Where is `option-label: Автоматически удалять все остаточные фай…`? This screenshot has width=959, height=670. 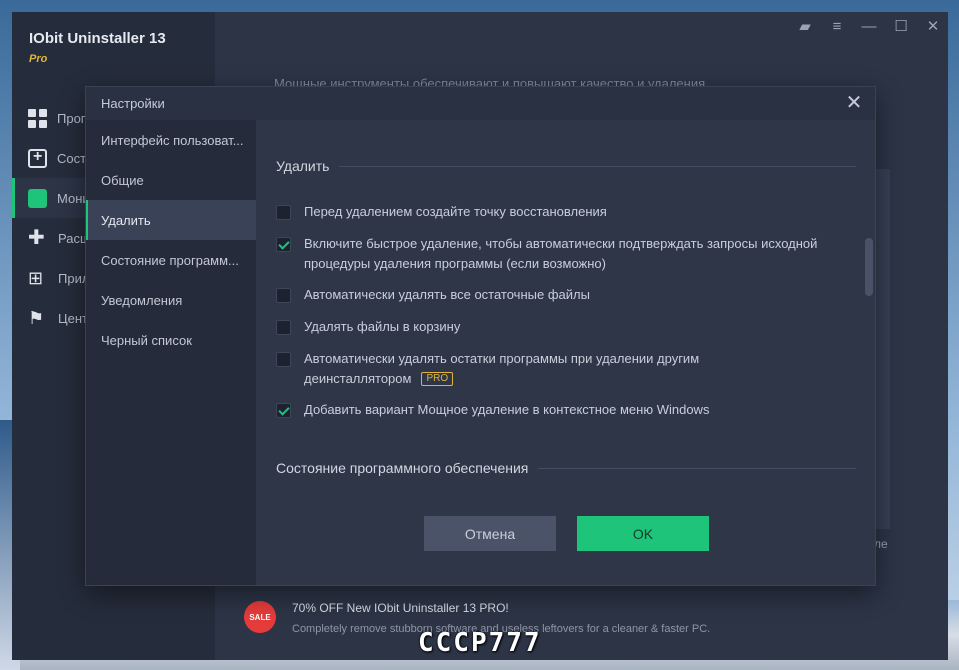
option-label: Автоматически удалять все остаточные фай… is located at coordinates (447, 294).